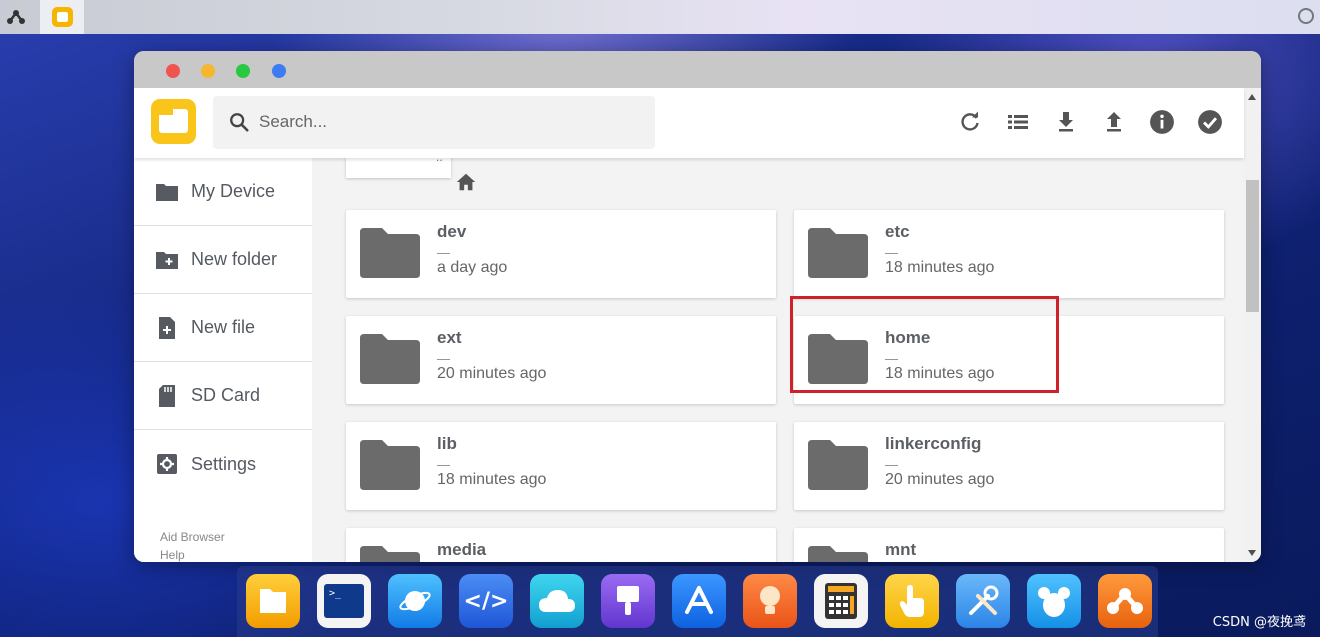 This screenshot has height=637, width=1320. Describe the element at coordinates (841, 601) in the screenshot. I see `calculator-icon` at that location.